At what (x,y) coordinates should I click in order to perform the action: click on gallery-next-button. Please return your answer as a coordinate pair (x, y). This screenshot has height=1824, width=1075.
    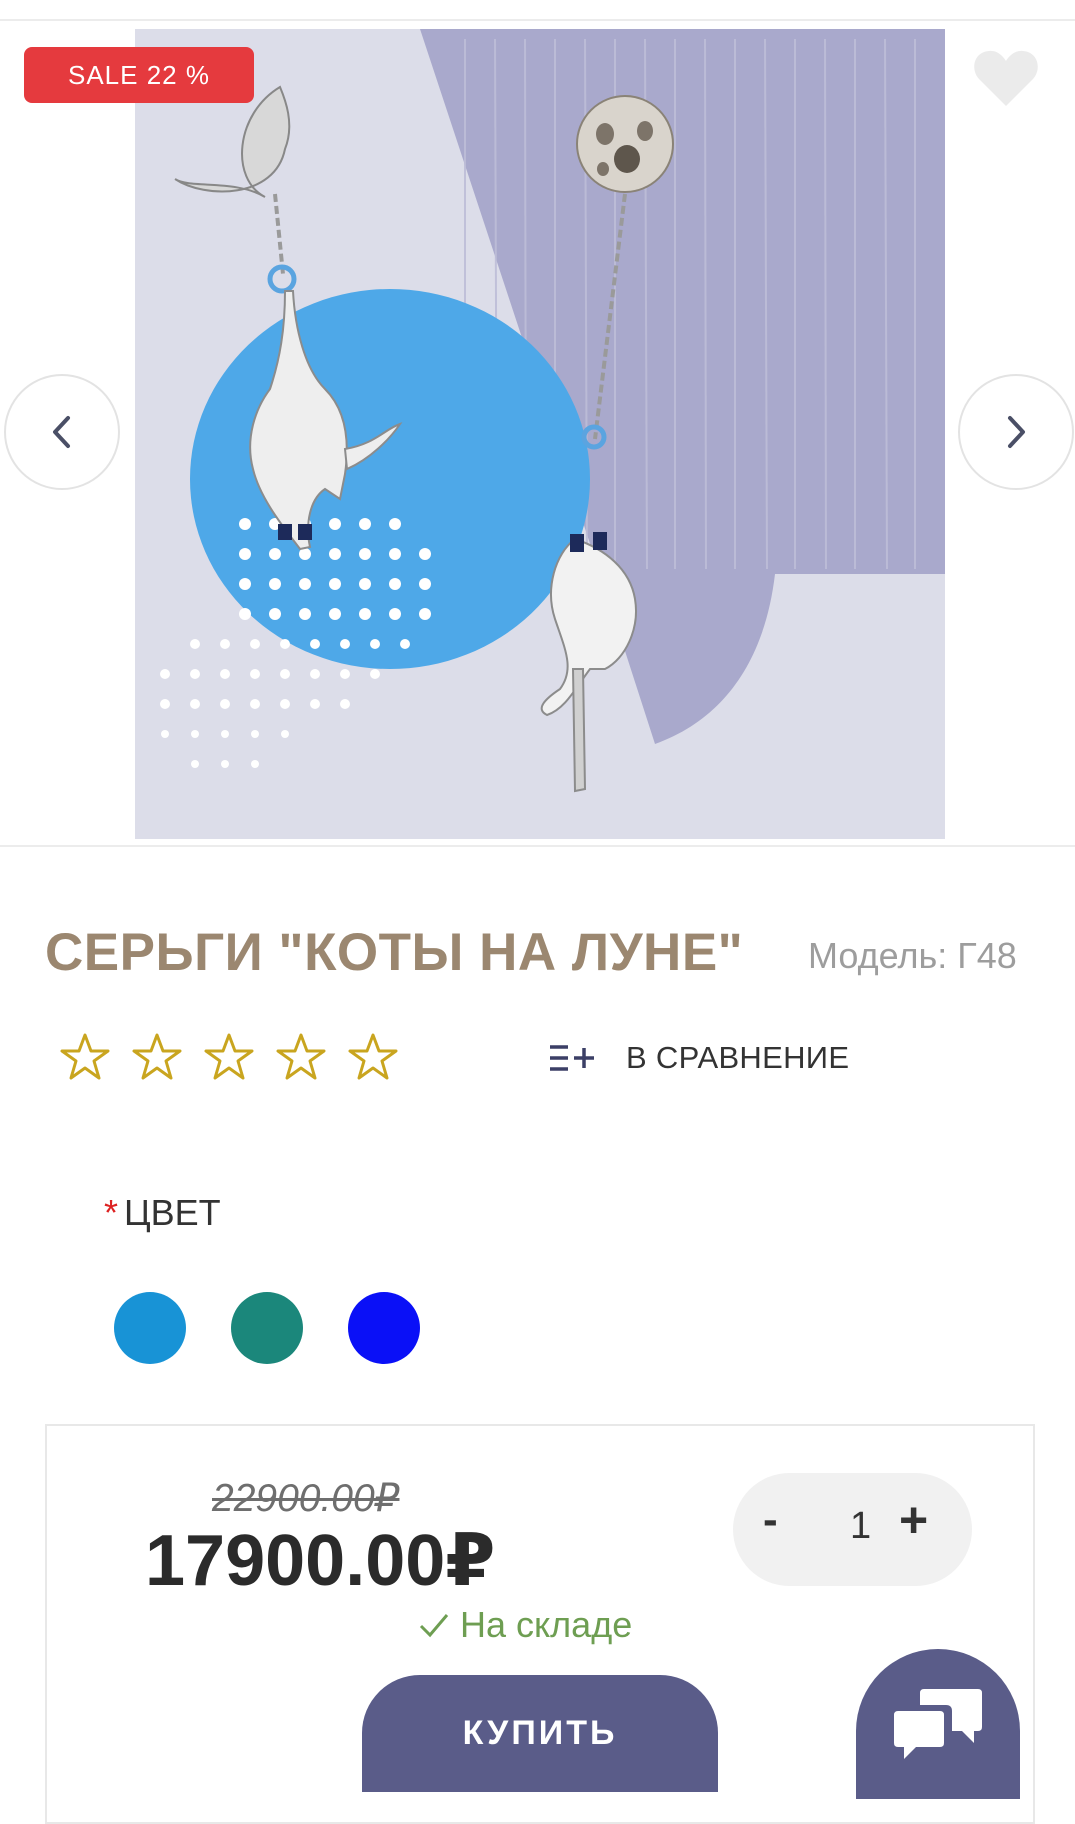
    Looking at the image, I should click on (1016, 432).